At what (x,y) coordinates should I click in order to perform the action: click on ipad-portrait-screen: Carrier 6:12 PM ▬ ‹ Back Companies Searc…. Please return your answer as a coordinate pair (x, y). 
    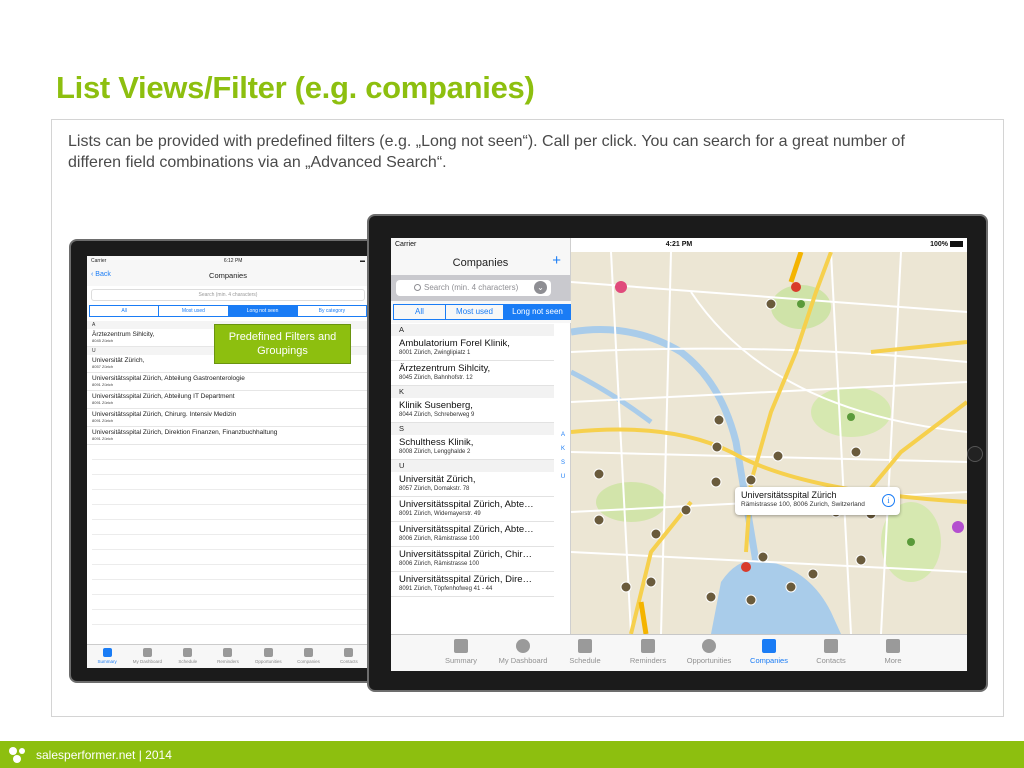
    Looking at the image, I should click on (228, 462).